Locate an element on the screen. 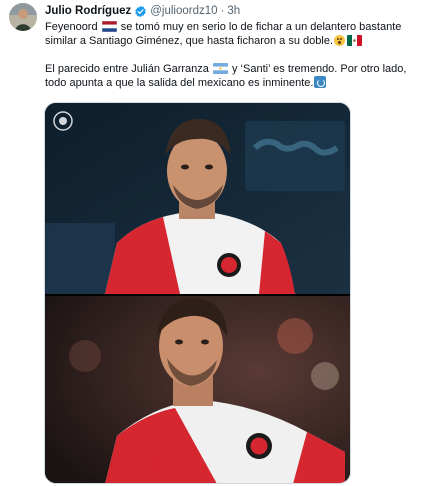 Image resolution: width=431 pixels, height=486 pixels. author-display-name: Julio Rodríguez is located at coordinates (88, 11).